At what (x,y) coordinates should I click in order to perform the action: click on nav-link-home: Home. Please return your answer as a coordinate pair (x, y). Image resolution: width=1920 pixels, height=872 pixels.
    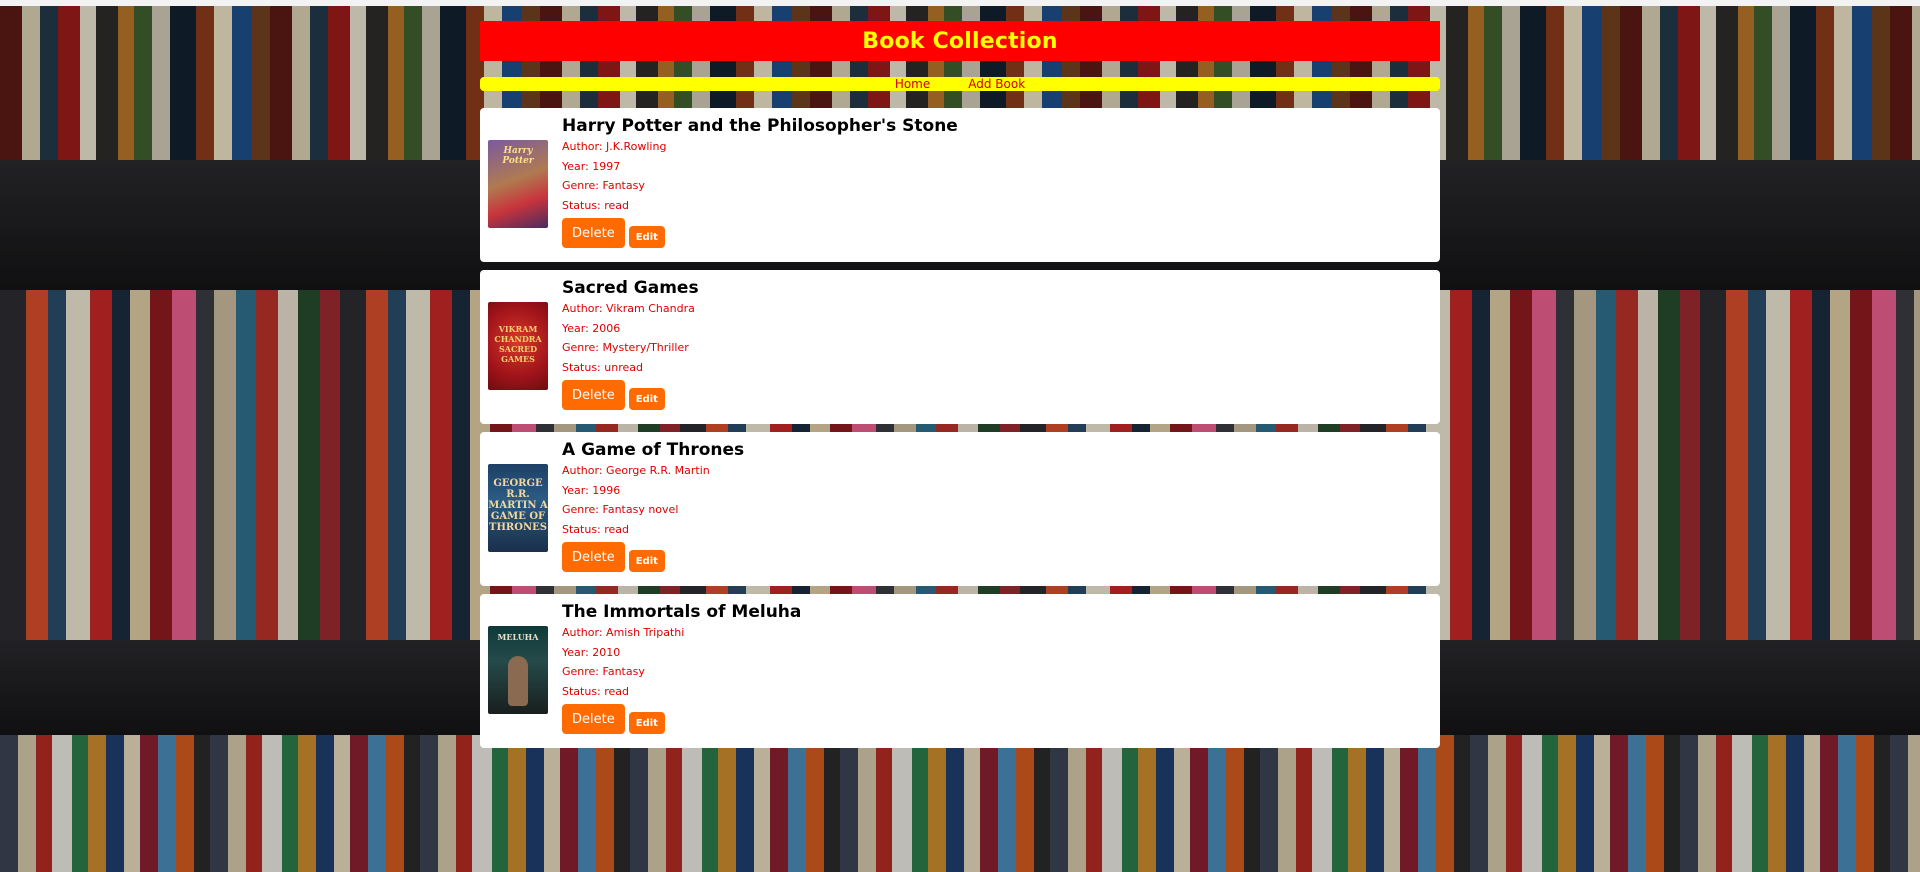
    Looking at the image, I should click on (912, 84).